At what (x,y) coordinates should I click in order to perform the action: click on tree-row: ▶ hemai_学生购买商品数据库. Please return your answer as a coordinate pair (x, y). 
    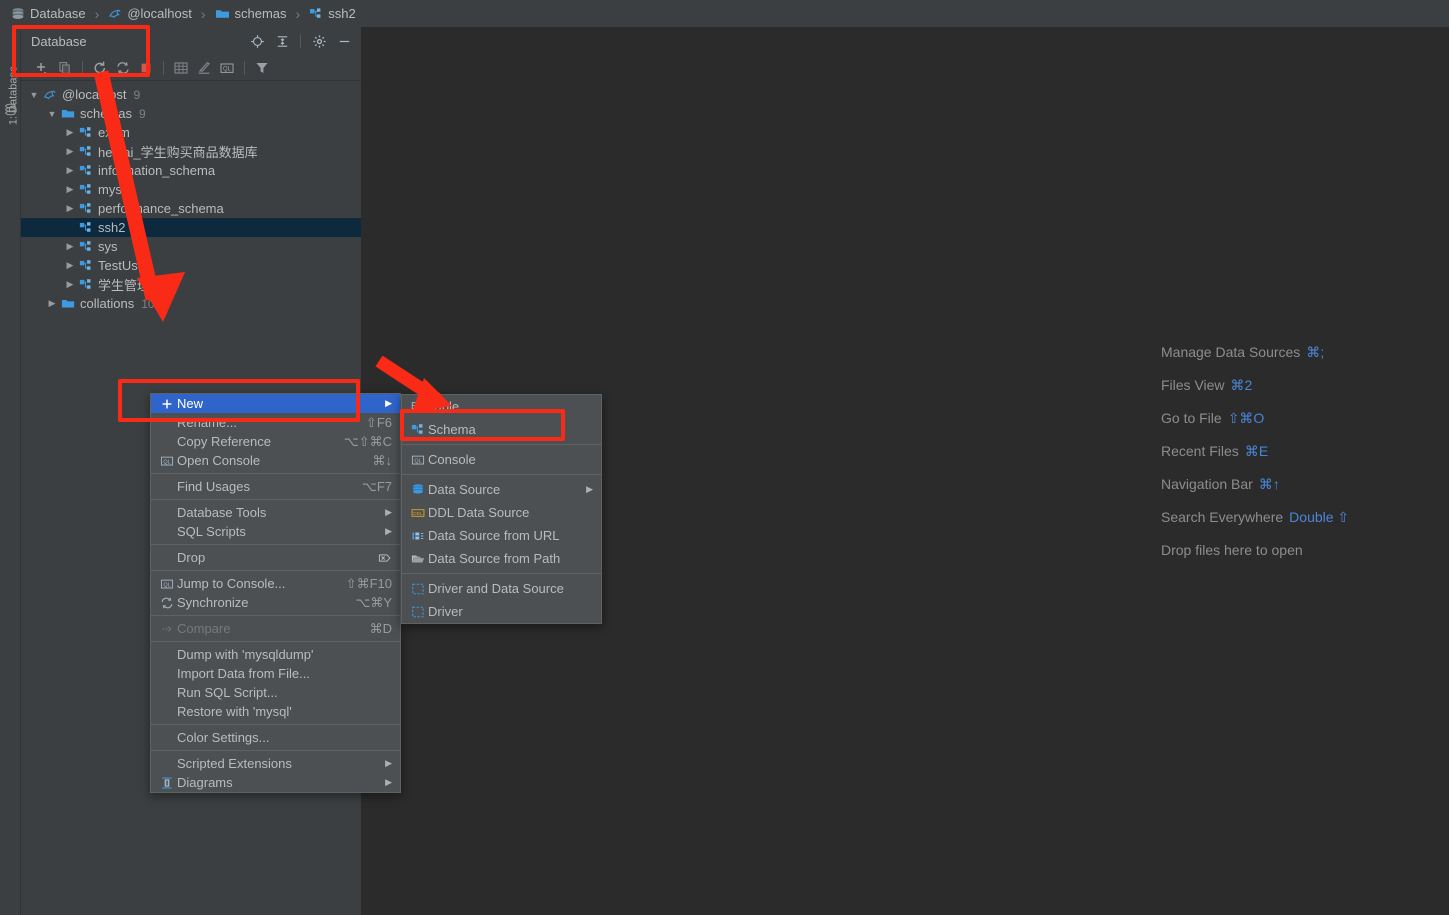
    Looking at the image, I should click on (191, 151).